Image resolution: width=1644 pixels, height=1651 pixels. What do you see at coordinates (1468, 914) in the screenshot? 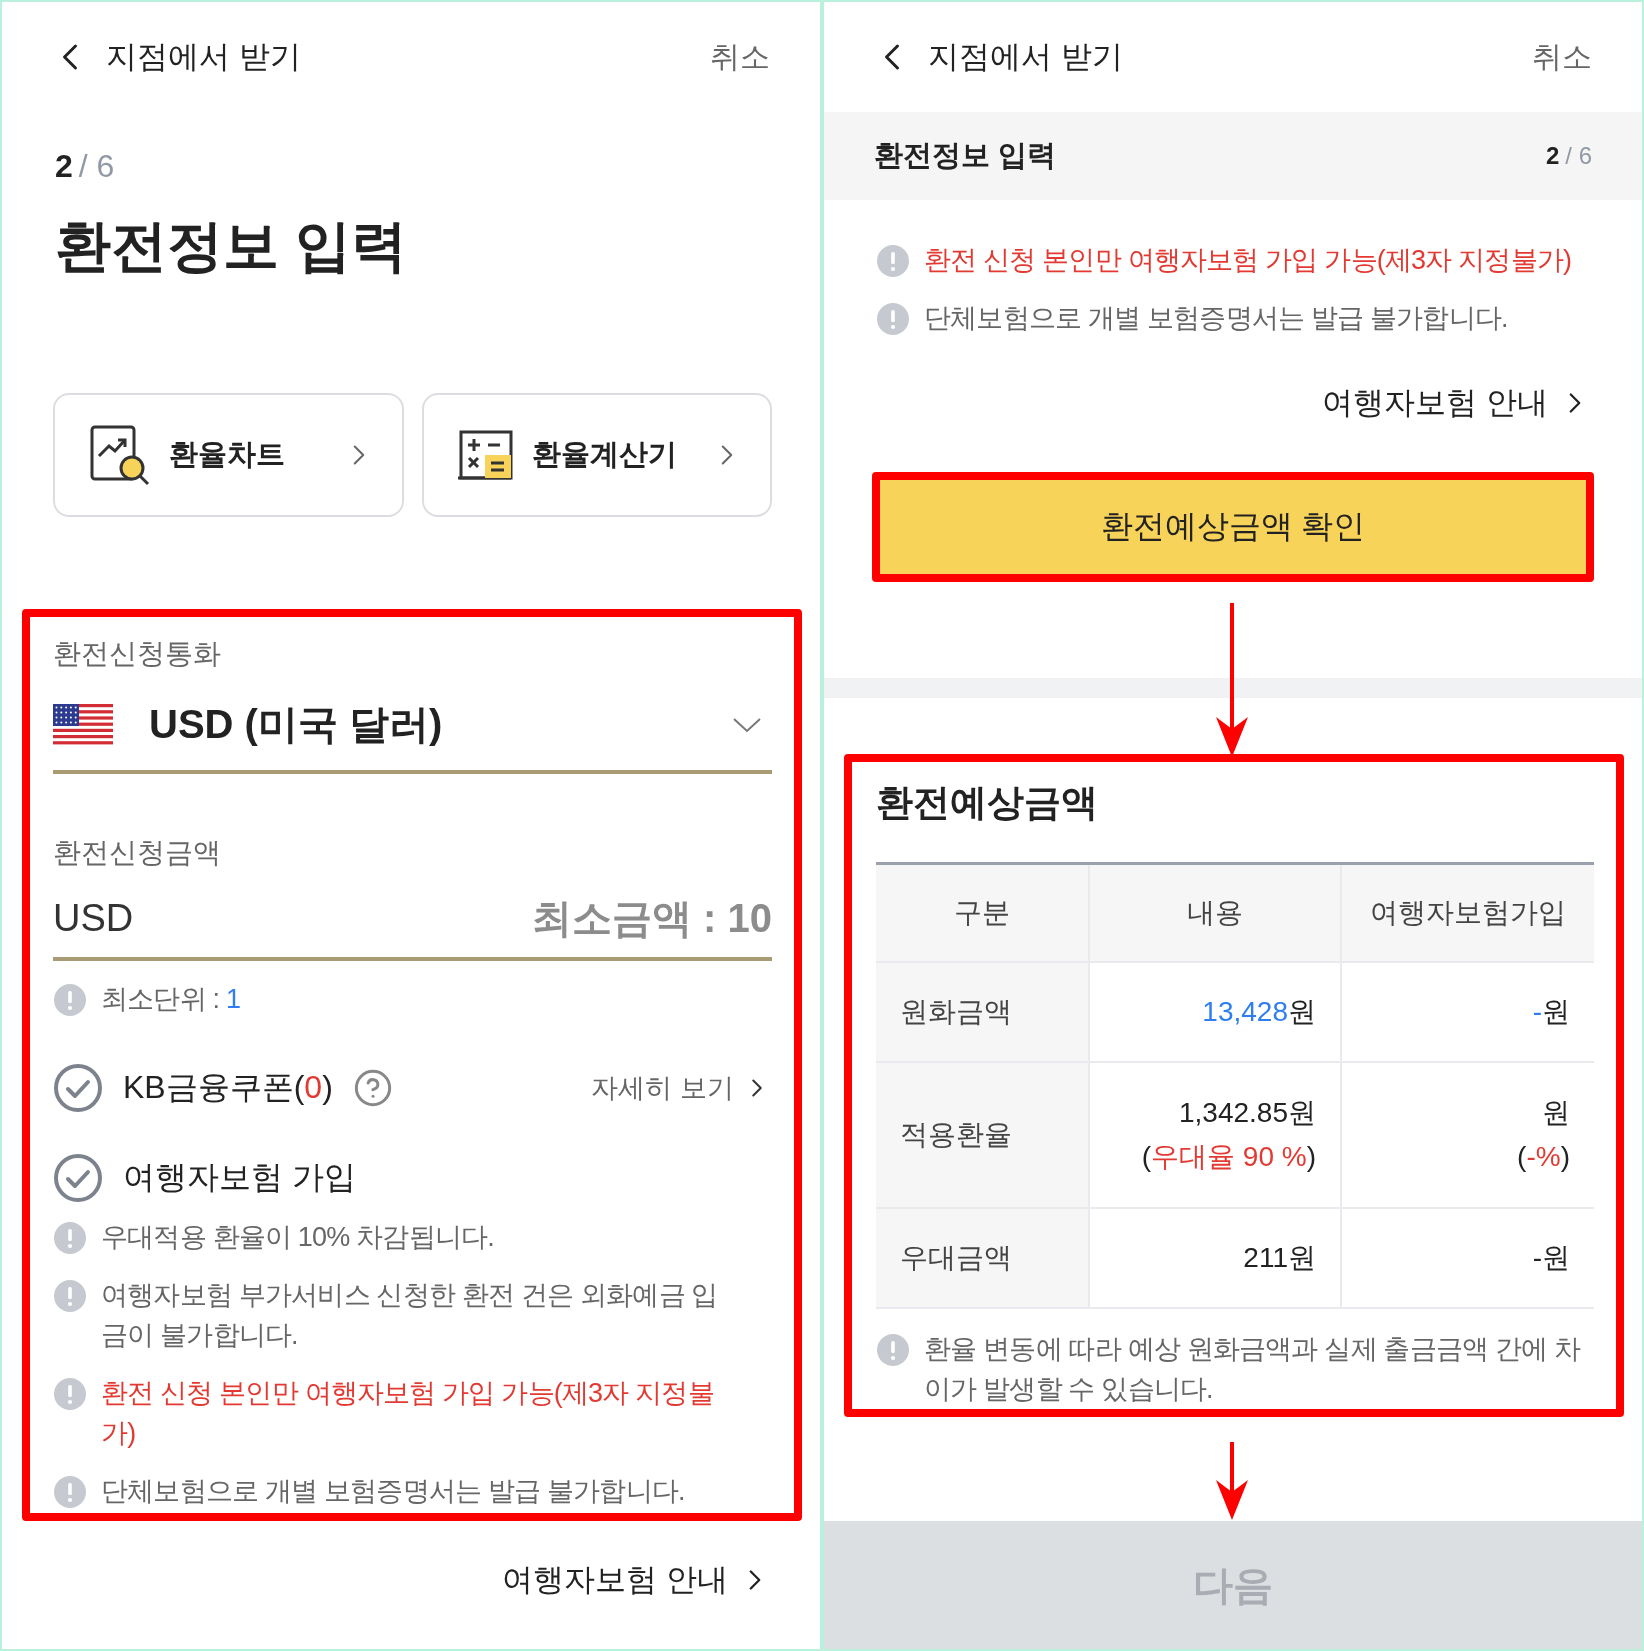
I see `column-header: 여행자보험가입` at bounding box center [1468, 914].